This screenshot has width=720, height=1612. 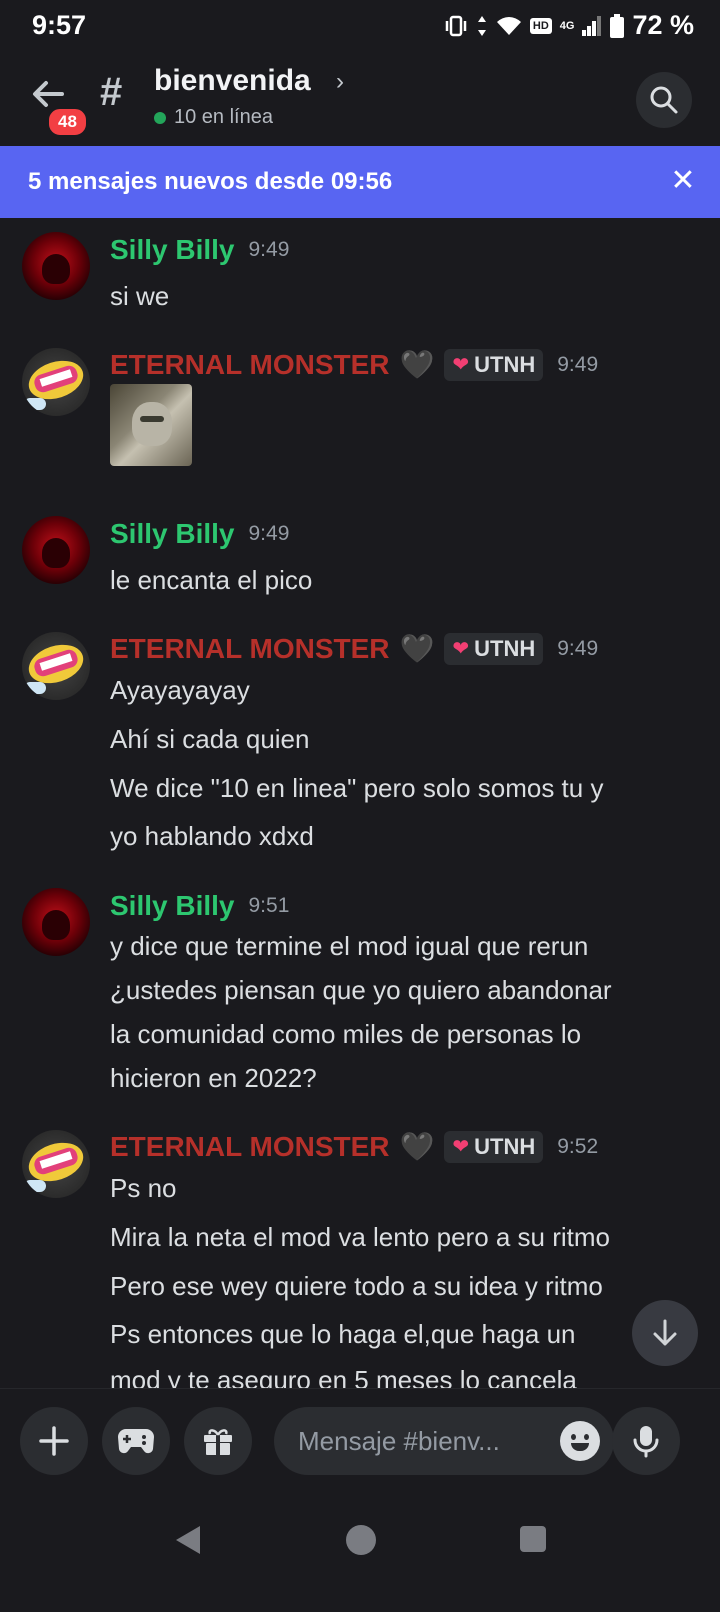 I want to click on microphone-icon, so click(x=646, y=1442).